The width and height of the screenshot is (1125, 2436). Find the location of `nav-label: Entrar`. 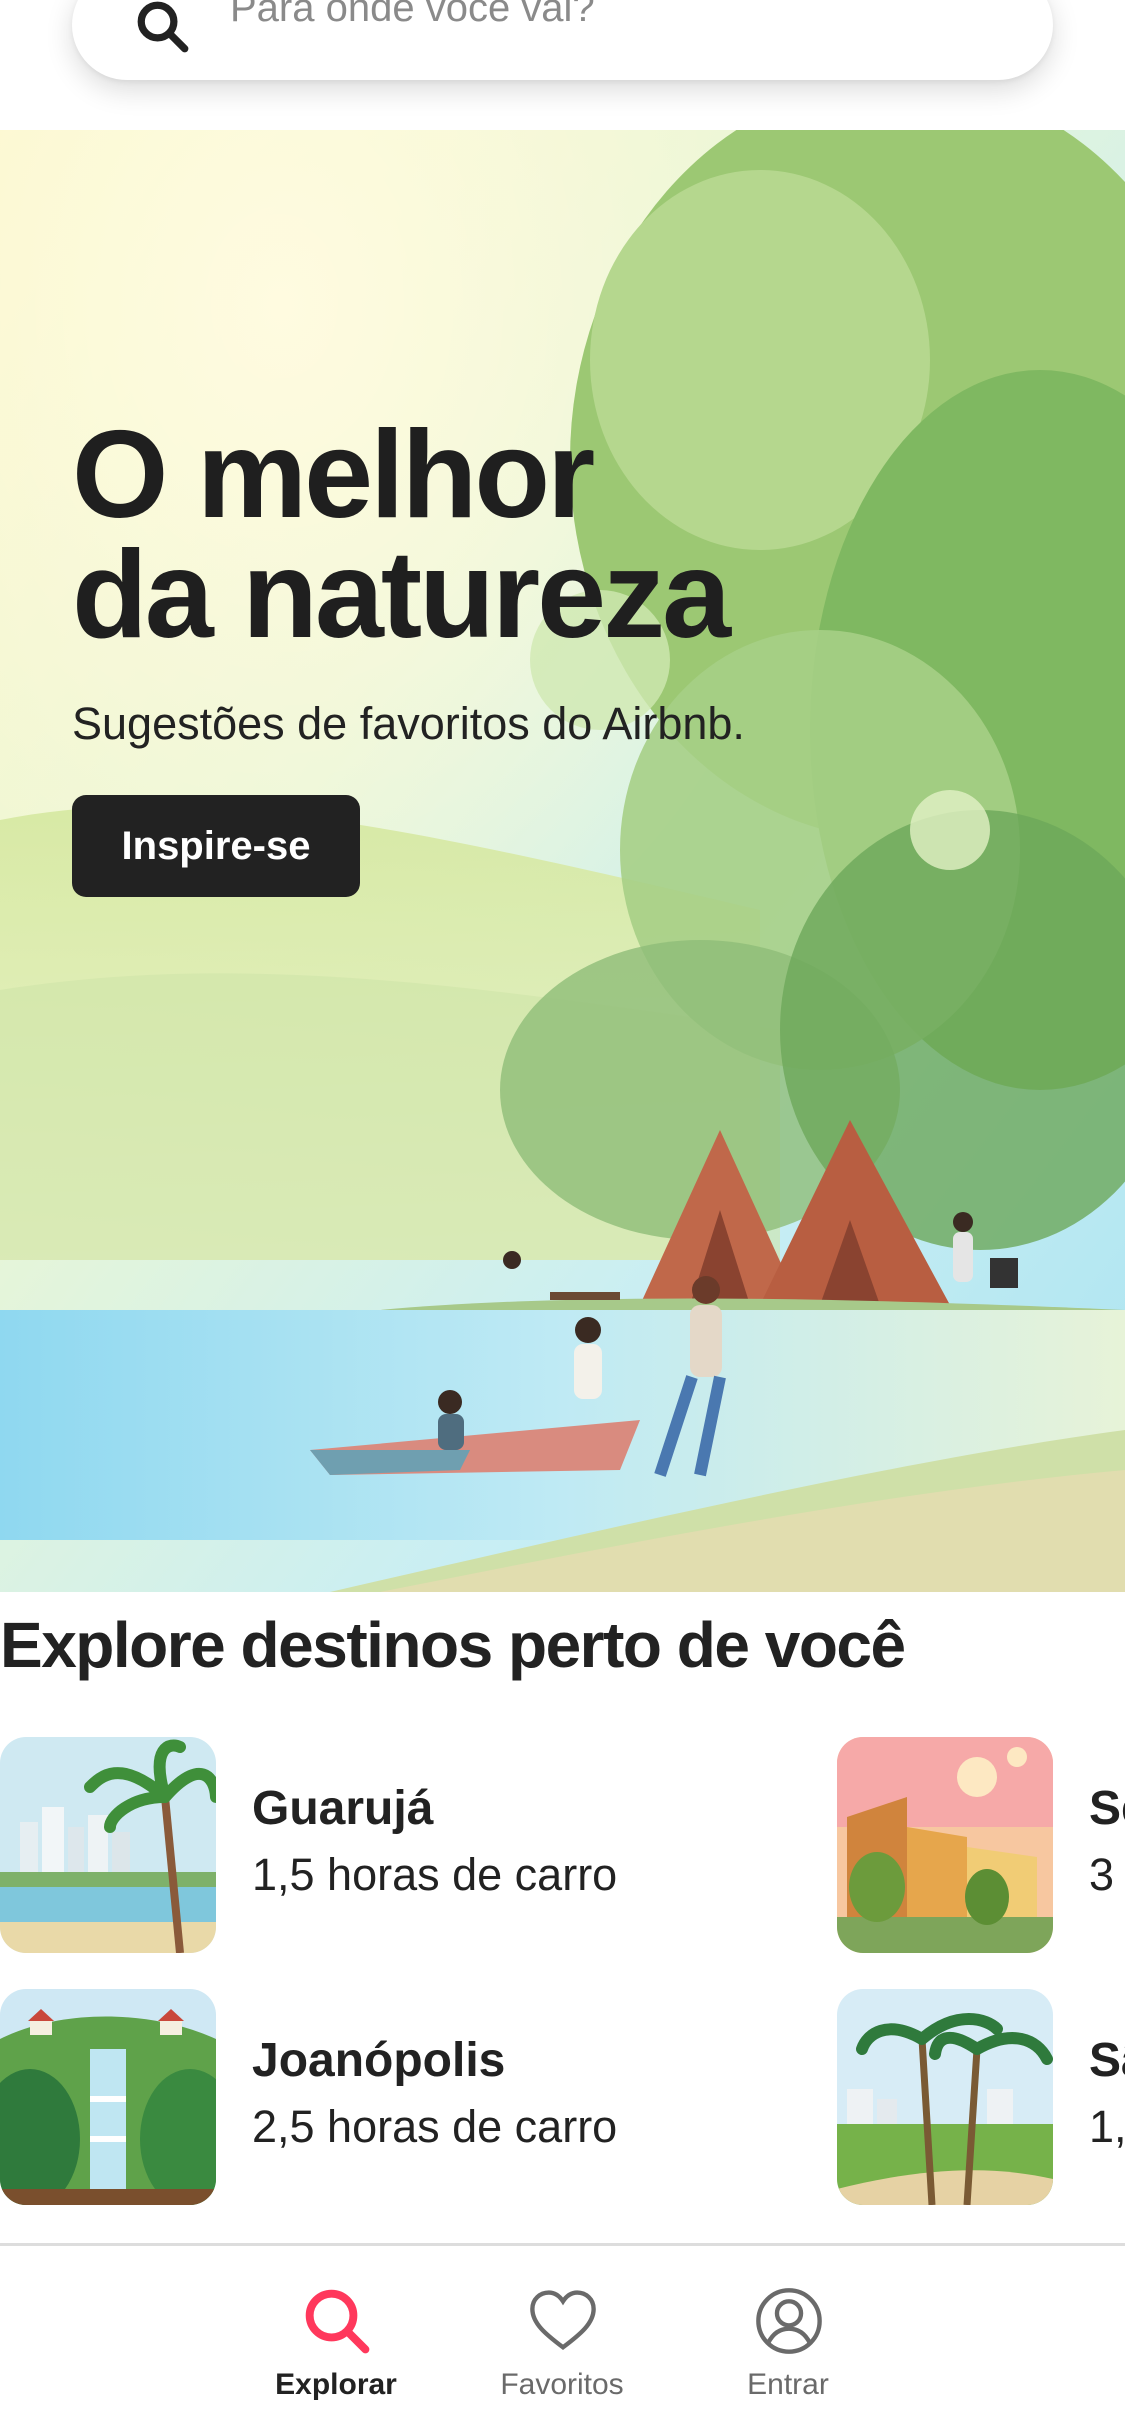

nav-label: Entrar is located at coordinates (788, 2384).